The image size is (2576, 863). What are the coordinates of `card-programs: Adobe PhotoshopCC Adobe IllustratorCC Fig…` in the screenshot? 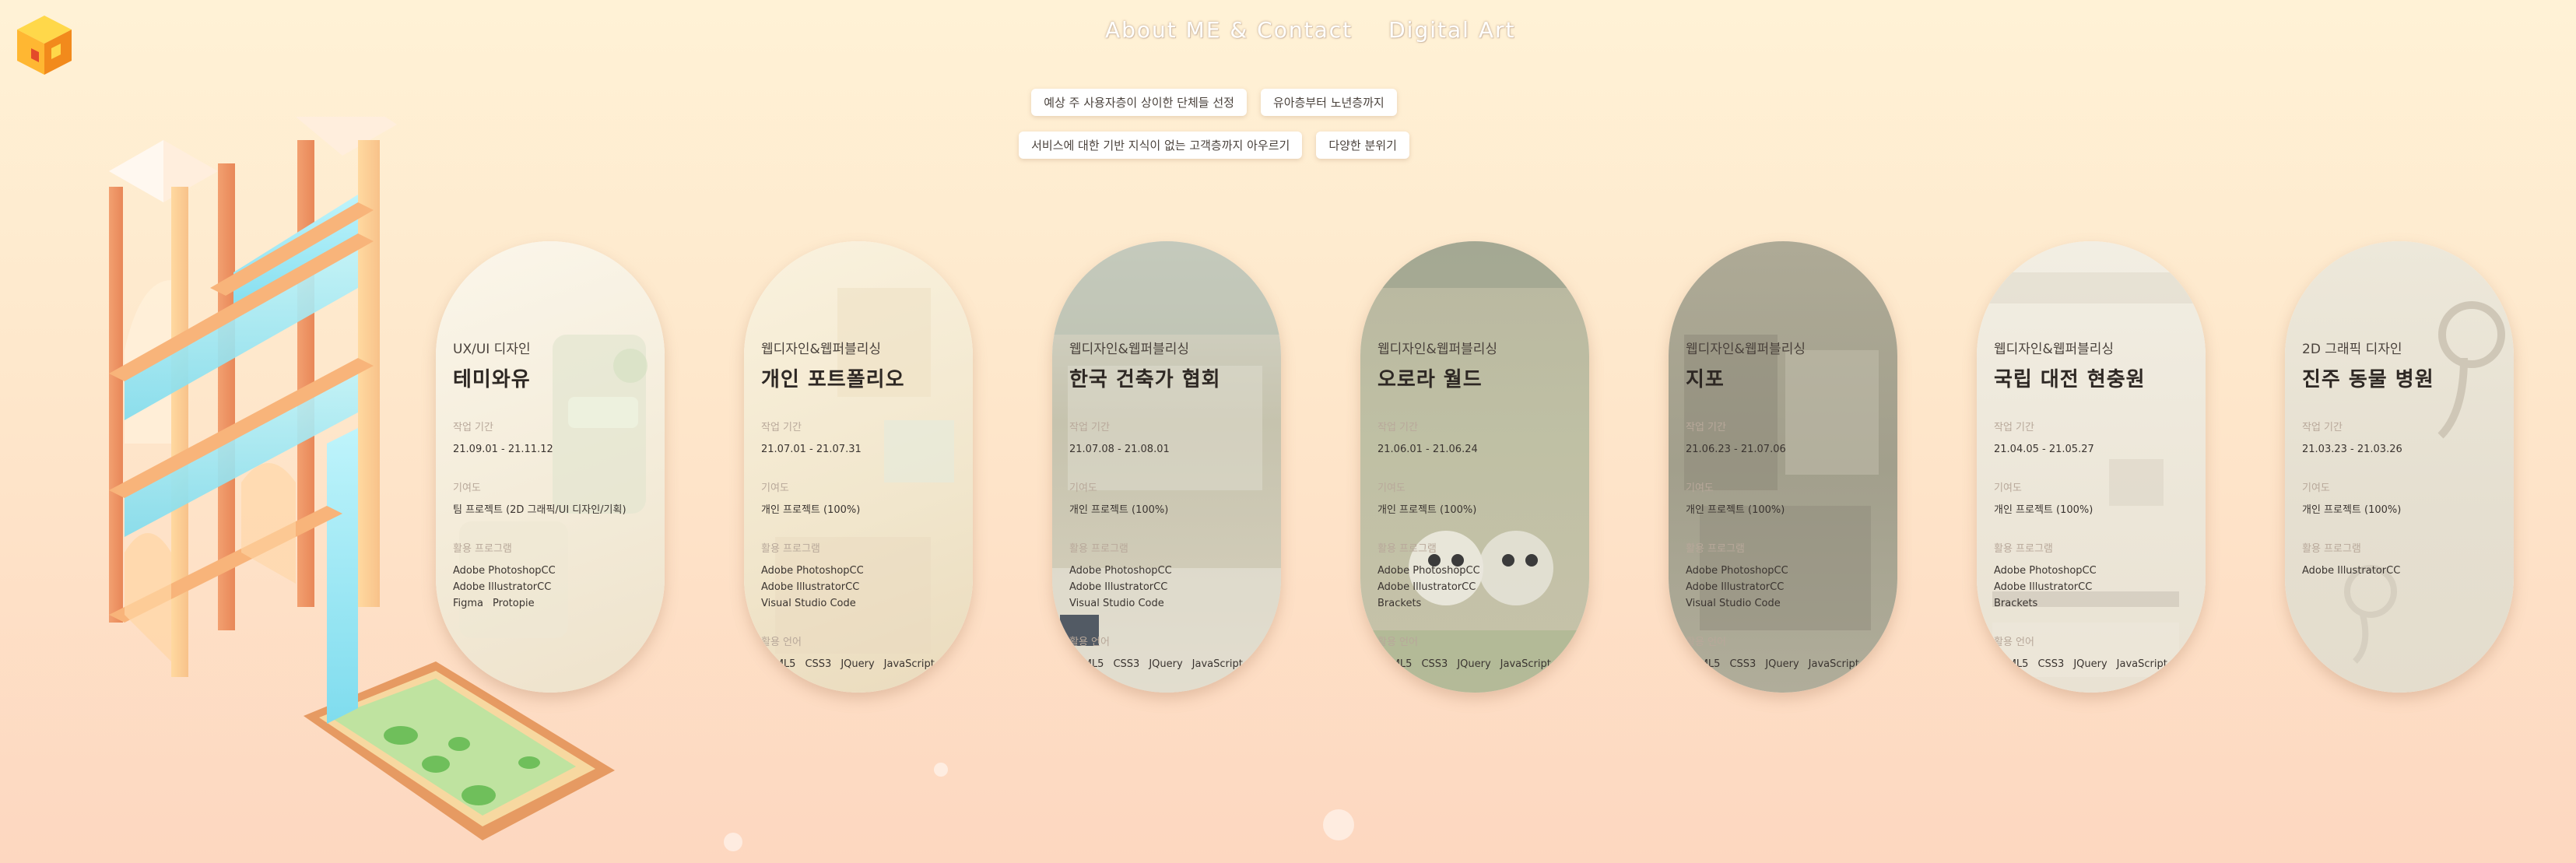 It's located at (555, 587).